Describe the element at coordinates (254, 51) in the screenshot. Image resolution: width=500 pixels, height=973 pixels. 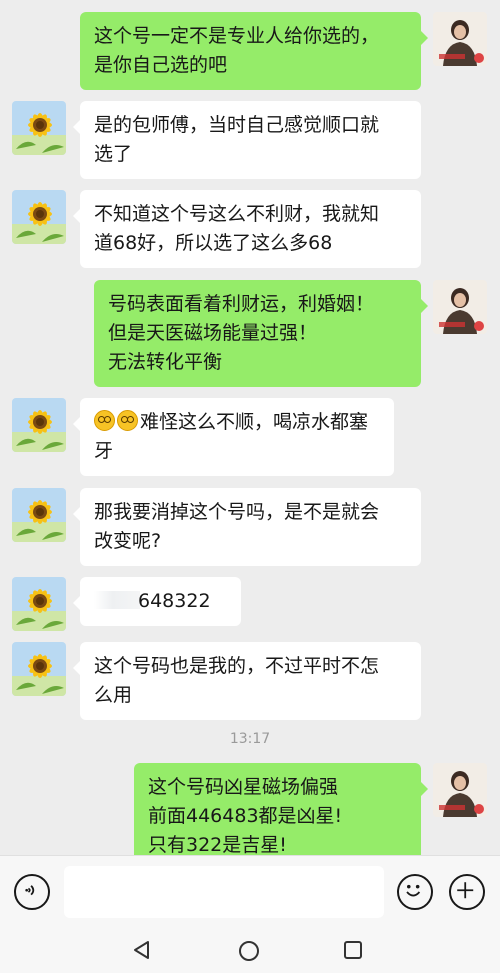
I see `message-bubble: 这个号一定不是专业人给你选的， 是你自己选的吧` at that location.